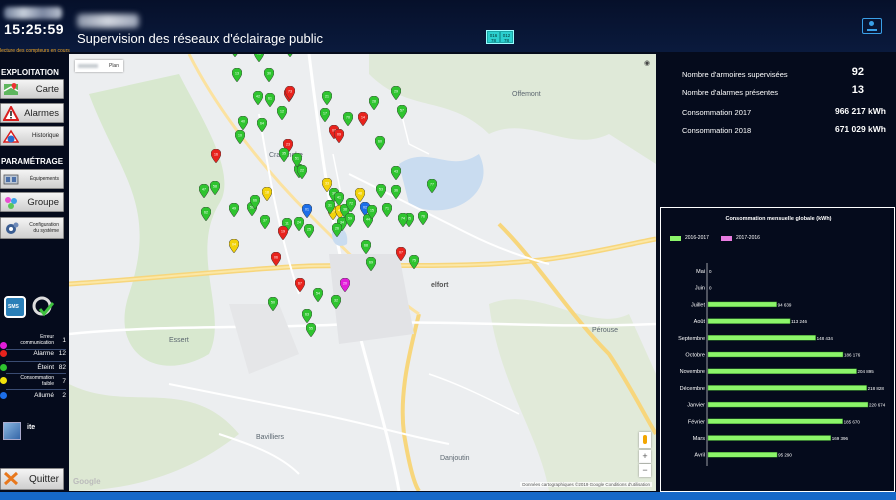 The image size is (896, 500). What do you see at coordinates (645, 456) in the screenshot?
I see `zoom-in-button: +` at bounding box center [645, 456].